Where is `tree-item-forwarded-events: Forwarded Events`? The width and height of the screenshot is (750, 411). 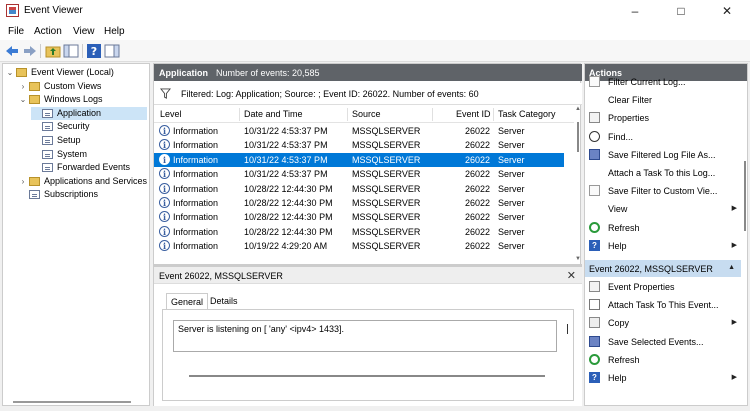 tree-item-forwarded-events: Forwarded Events is located at coordinates (89, 167).